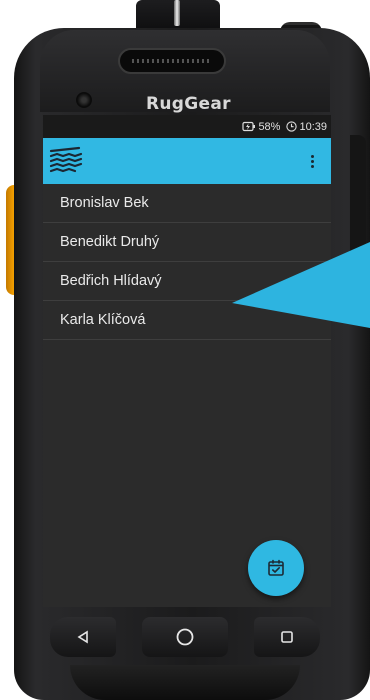  I want to click on home-circle-icon, so click(185, 637).